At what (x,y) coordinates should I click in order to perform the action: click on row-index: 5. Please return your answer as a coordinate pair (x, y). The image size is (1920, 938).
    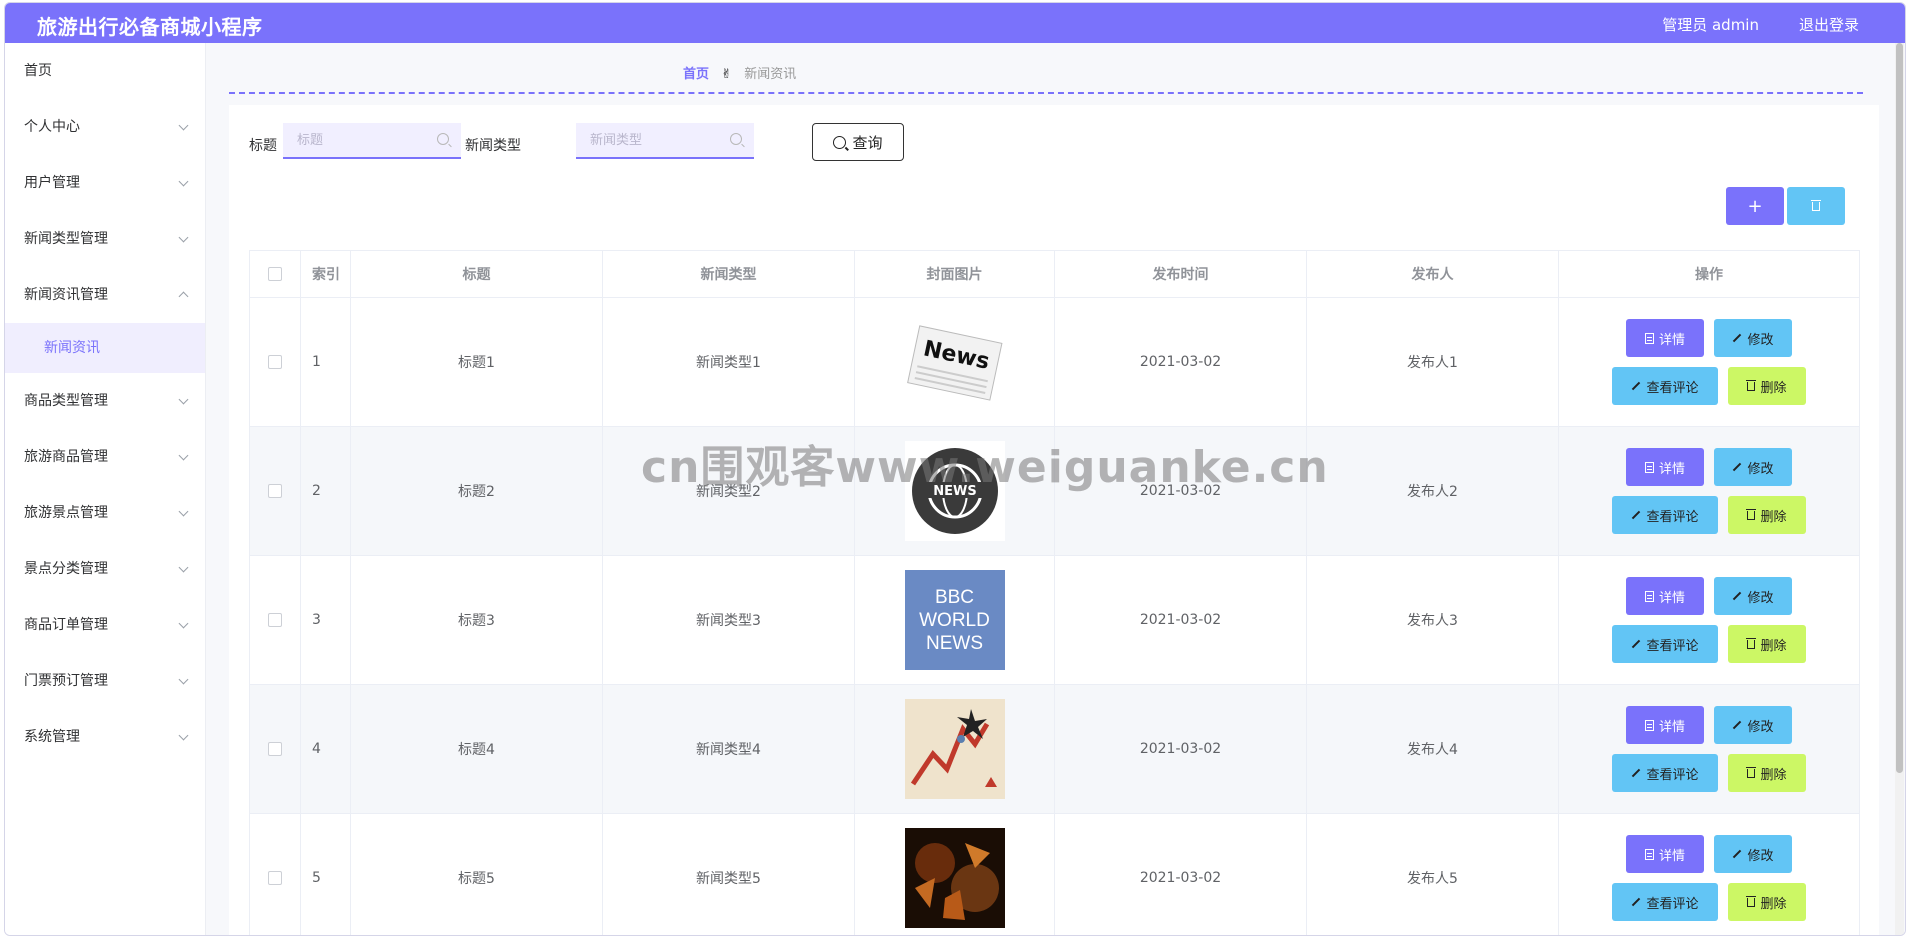
    Looking at the image, I should click on (325, 874).